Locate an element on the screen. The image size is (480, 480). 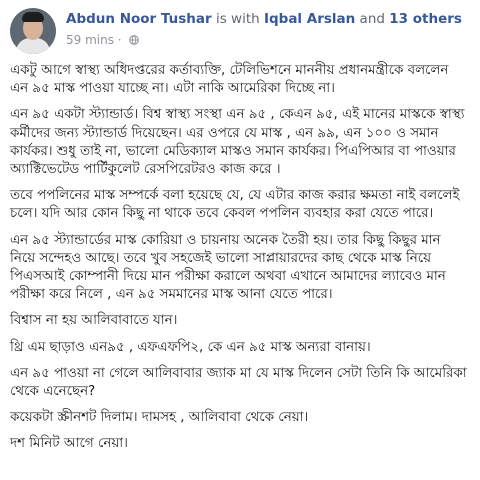
tag-and: and is located at coordinates (372, 19).